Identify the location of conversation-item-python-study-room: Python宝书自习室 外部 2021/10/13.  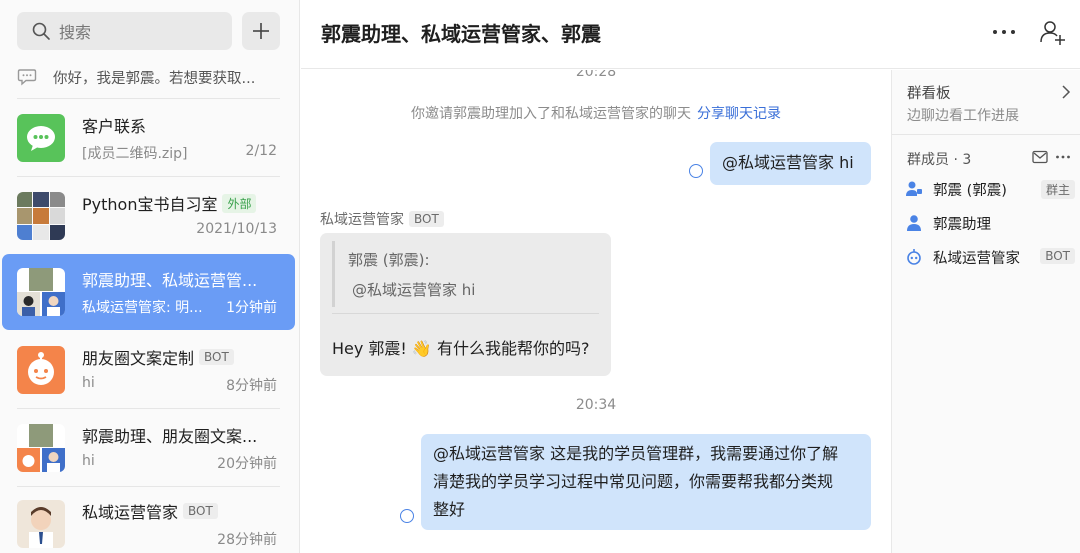
(148, 216).